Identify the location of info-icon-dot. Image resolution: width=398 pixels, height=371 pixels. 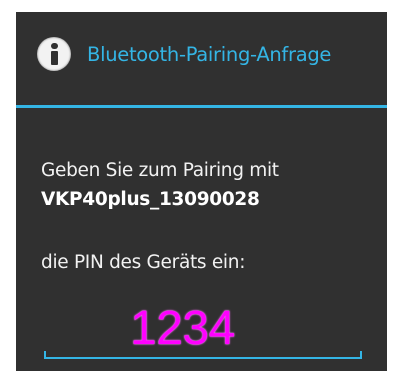
(54, 46).